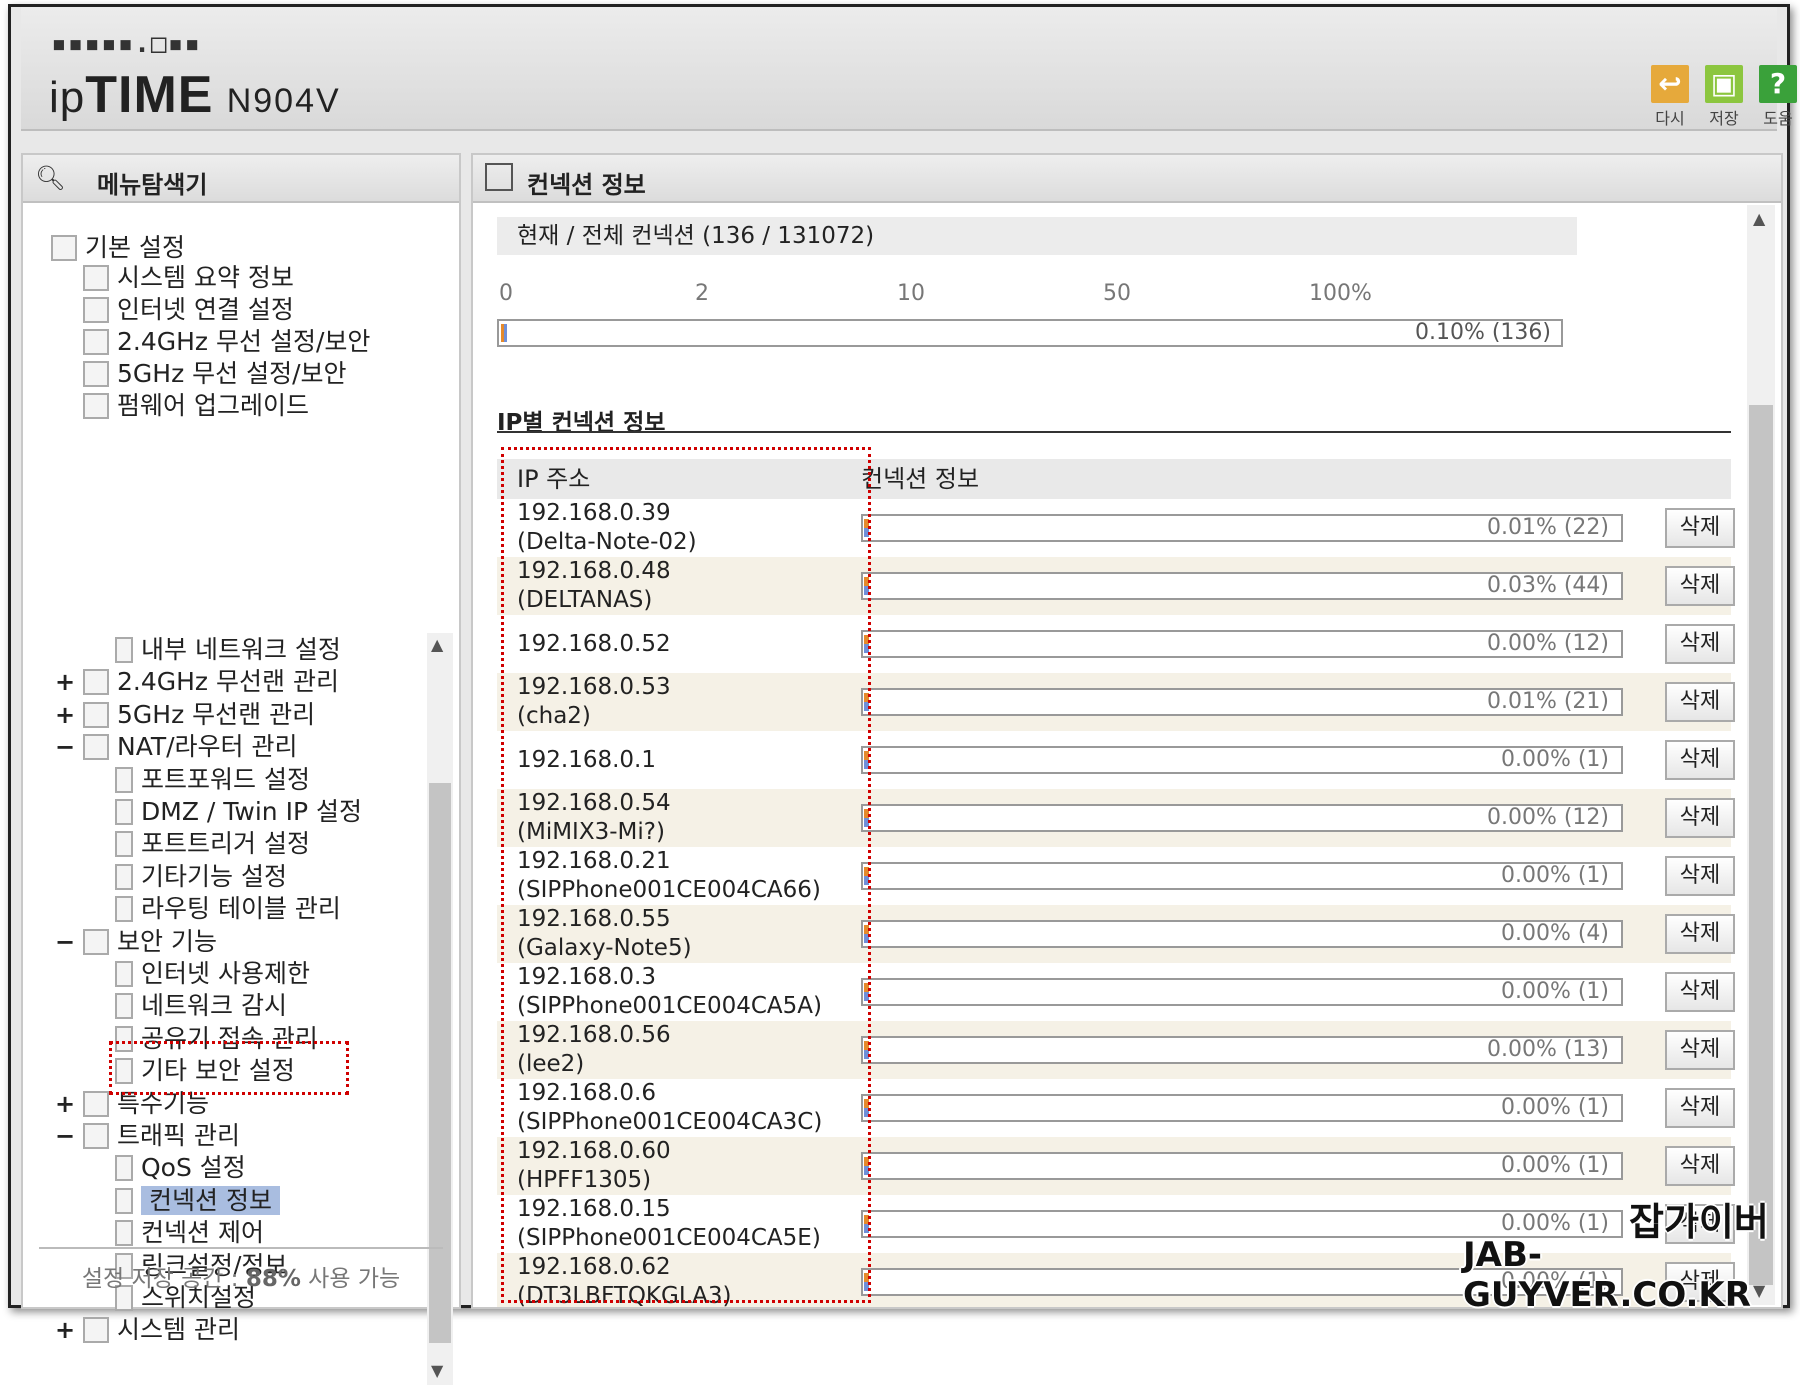  I want to click on menu-item-system-summary: 시스템 요약 정보, so click(188, 278).